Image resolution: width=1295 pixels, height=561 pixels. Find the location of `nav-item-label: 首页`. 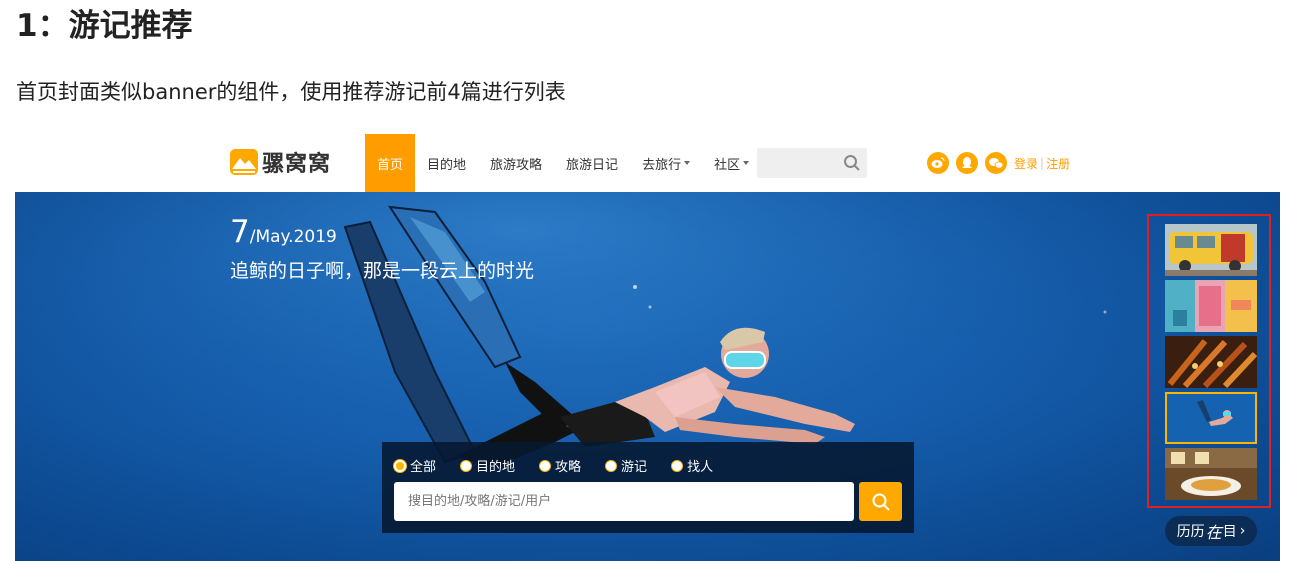

nav-item-label: 首页 is located at coordinates (390, 165).